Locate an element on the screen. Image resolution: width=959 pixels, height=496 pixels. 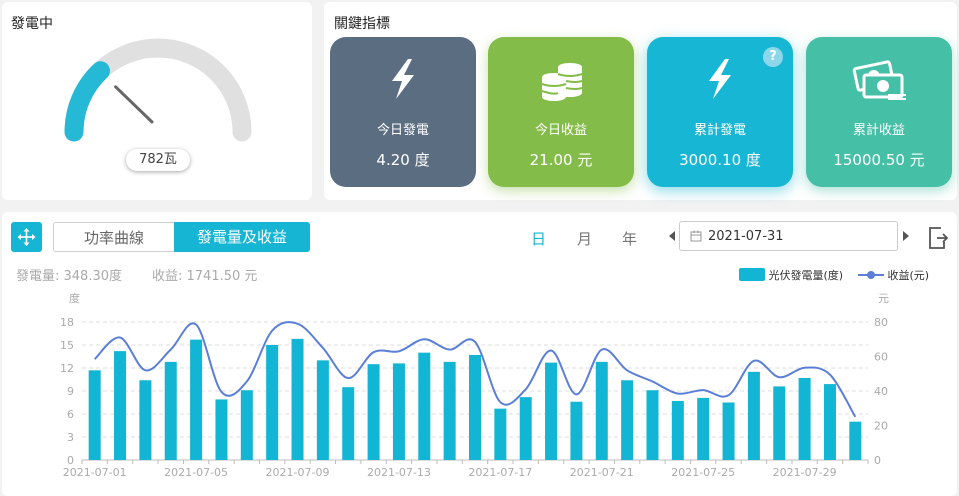
kpi-today-energy: 今日發電 4.20 度 is located at coordinates (403, 112).